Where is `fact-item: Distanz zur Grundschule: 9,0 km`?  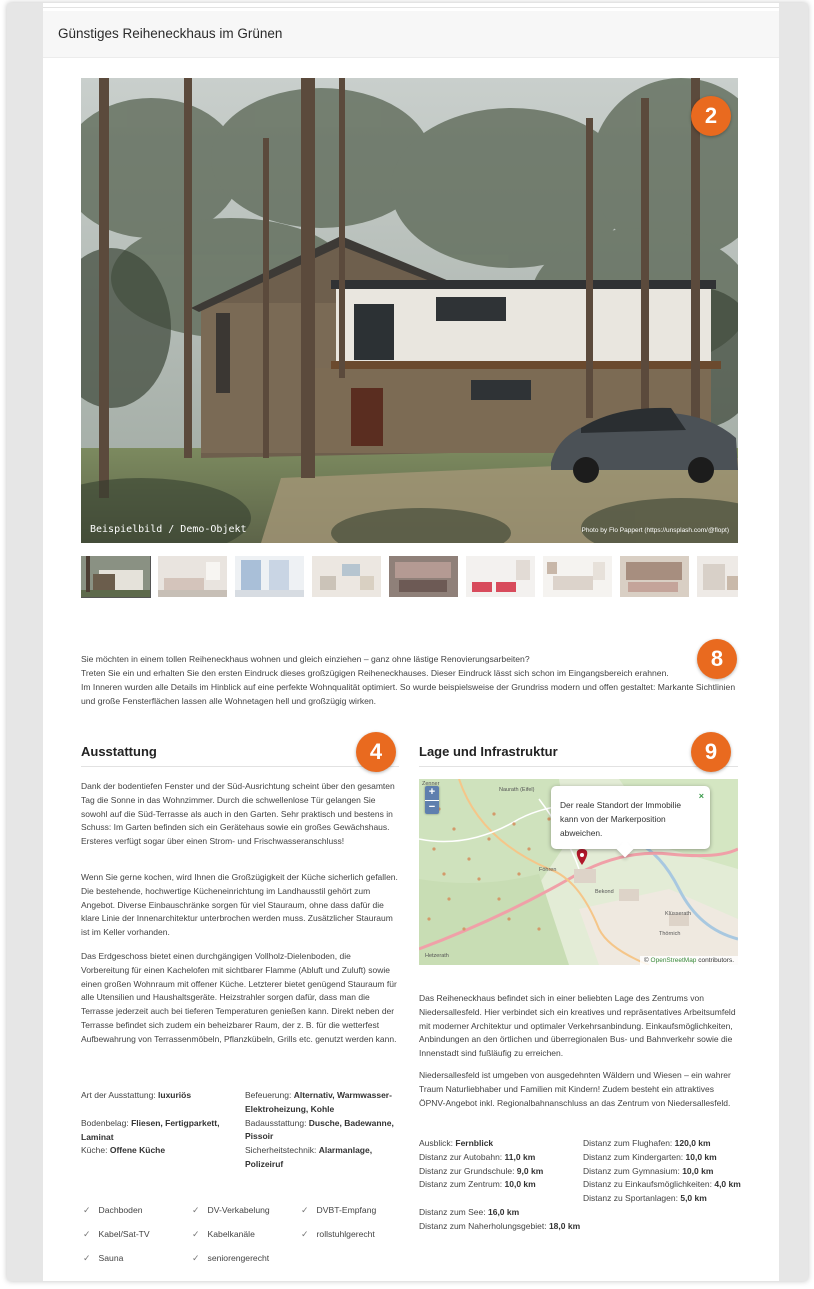
fact-item: Distanz zur Grundschule: 9,0 km is located at coordinates (481, 1170).